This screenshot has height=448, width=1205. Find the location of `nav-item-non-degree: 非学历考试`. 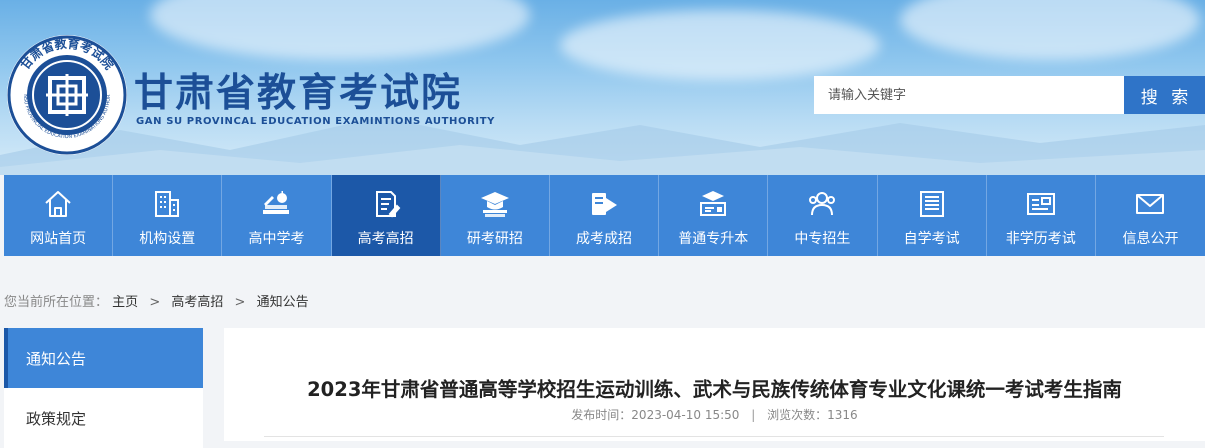

nav-item-non-degree: 非学历考试 is located at coordinates (1041, 215).